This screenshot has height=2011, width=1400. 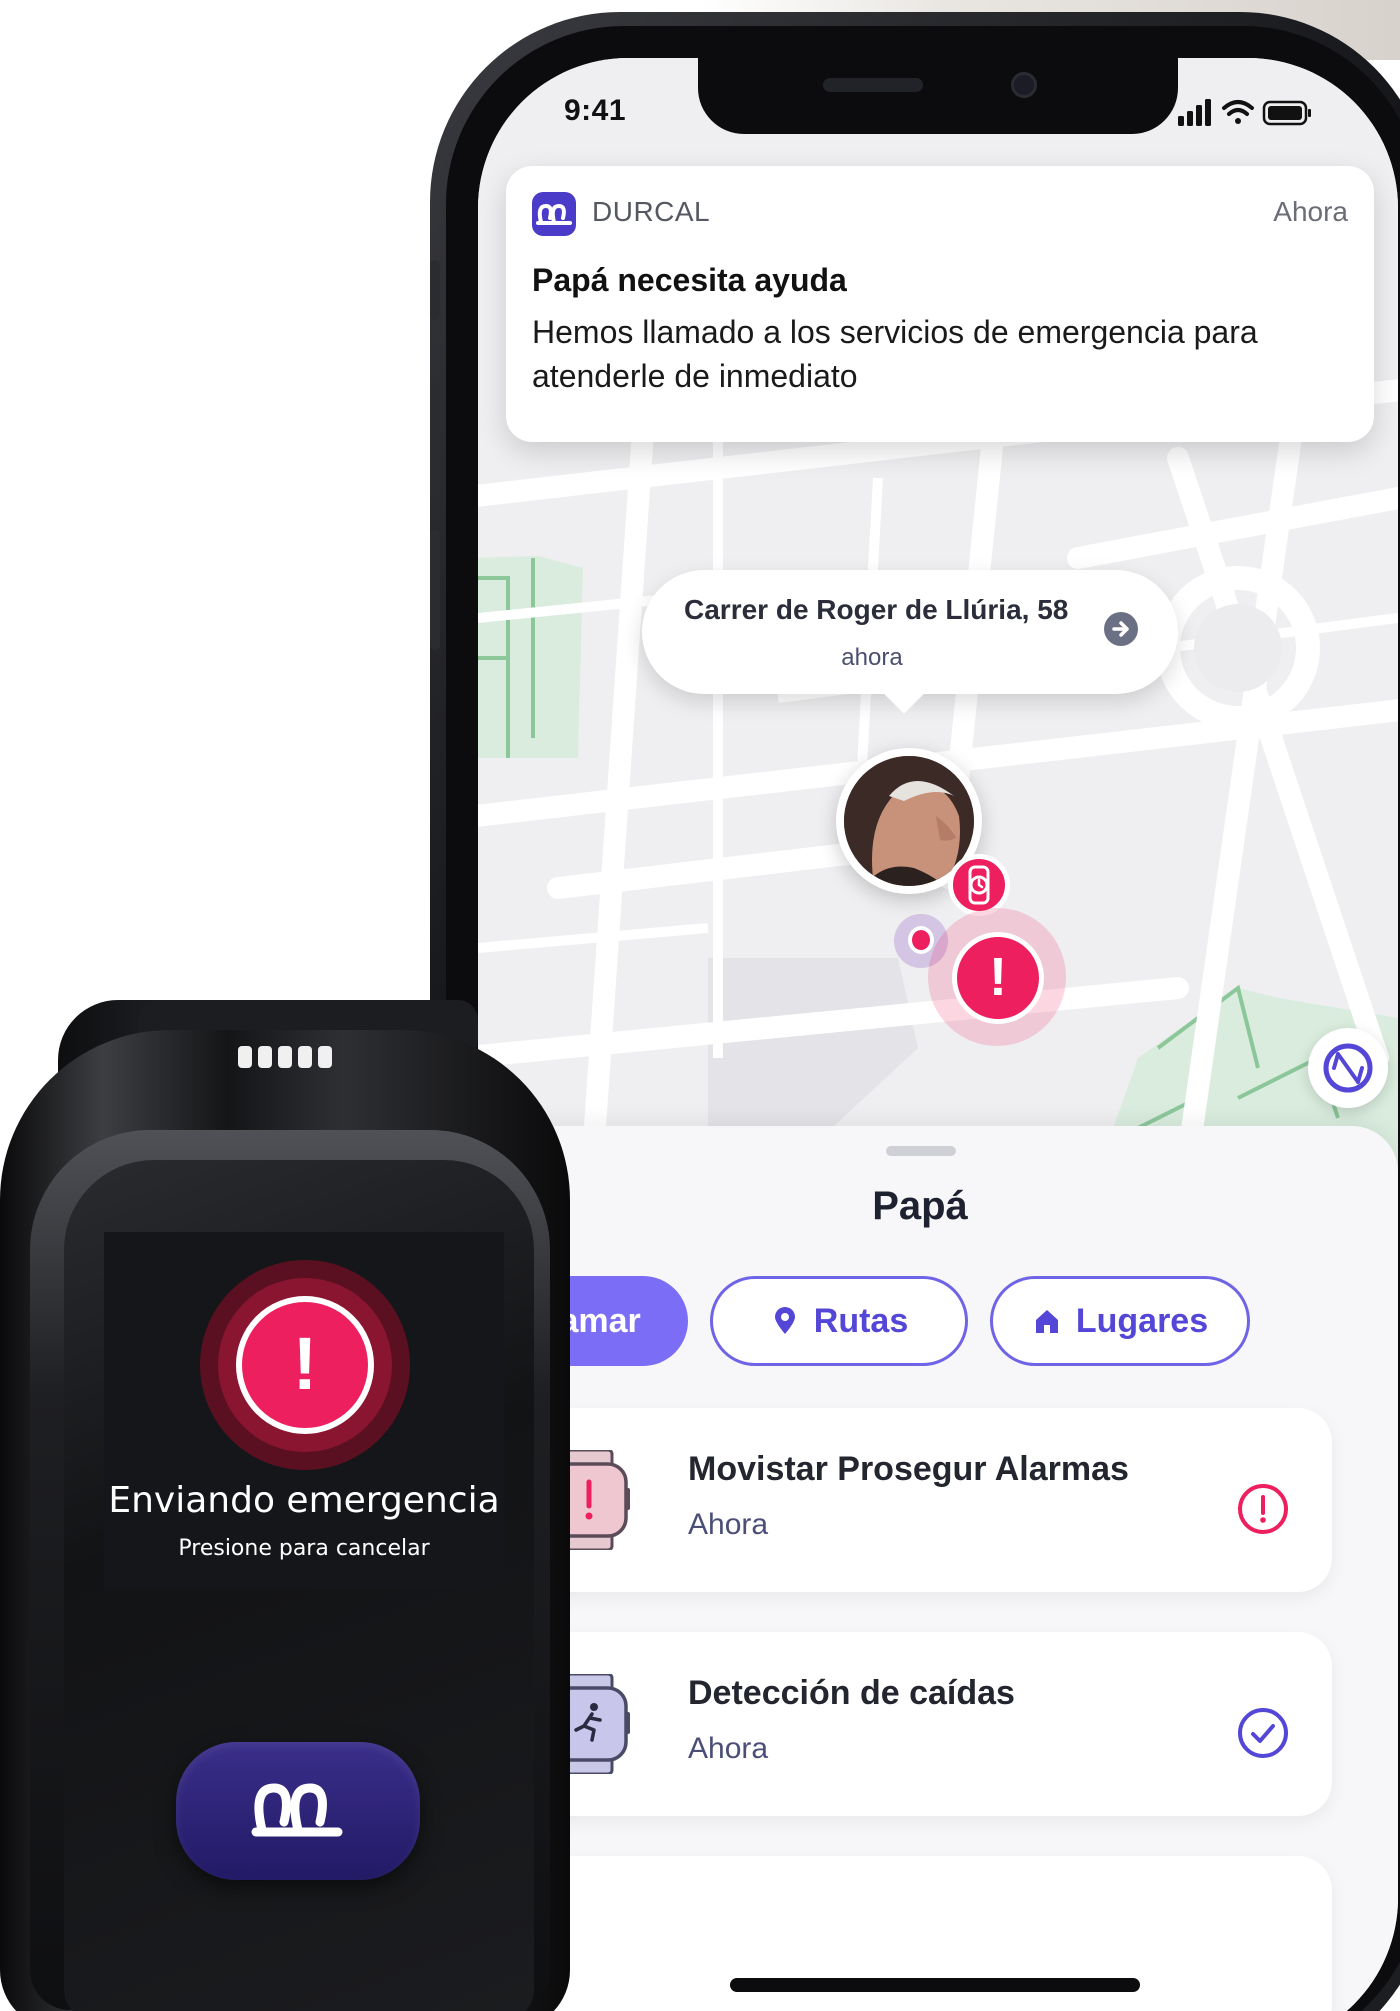 What do you see at coordinates (1024, 85) in the screenshot?
I see `front-camera` at bounding box center [1024, 85].